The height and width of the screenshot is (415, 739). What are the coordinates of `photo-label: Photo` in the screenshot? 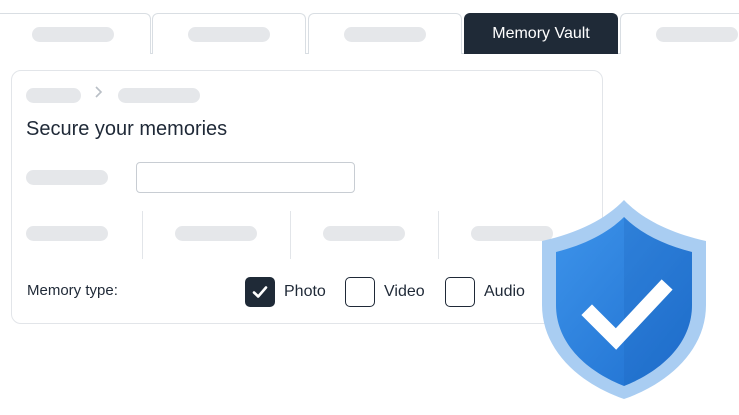 It's located at (305, 291).